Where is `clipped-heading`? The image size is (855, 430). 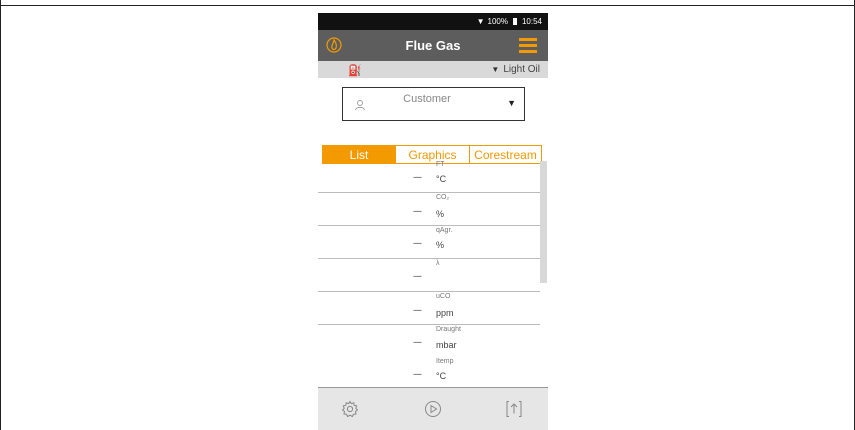 clipped-heading is located at coordinates (378, 2).